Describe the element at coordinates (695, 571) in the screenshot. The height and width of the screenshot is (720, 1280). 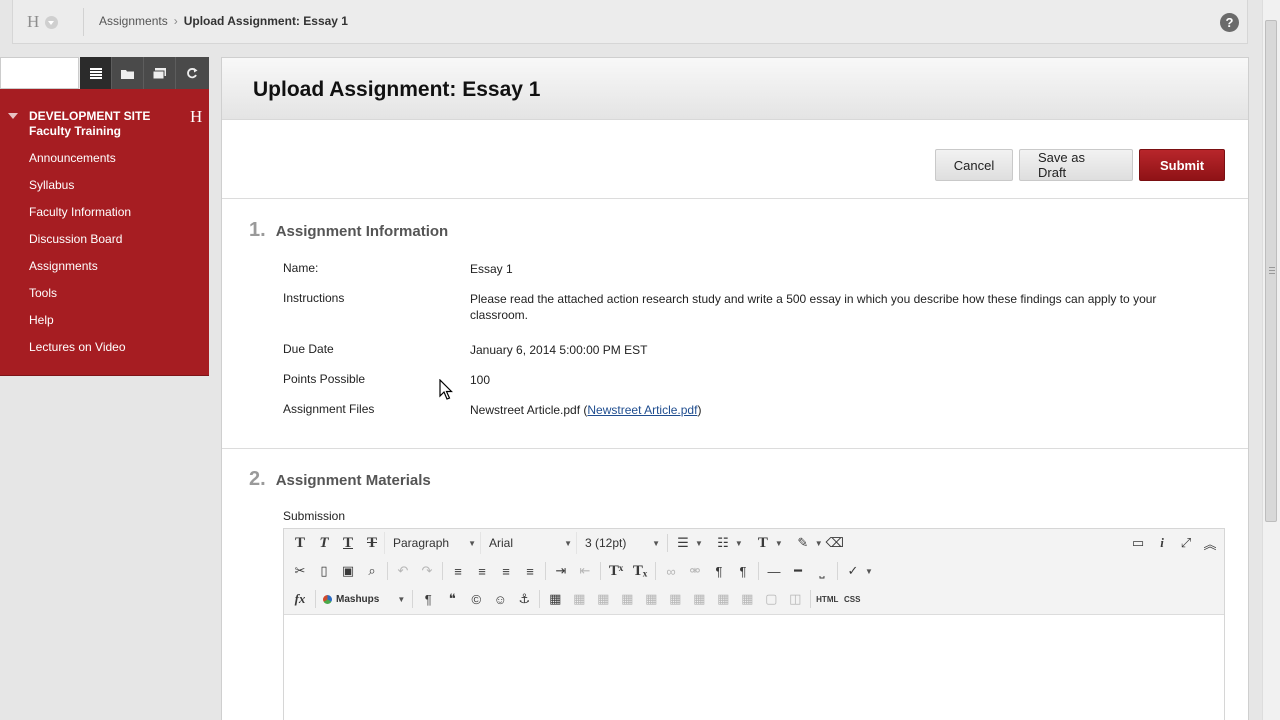
I see `unlink-icon: ⚮` at that location.